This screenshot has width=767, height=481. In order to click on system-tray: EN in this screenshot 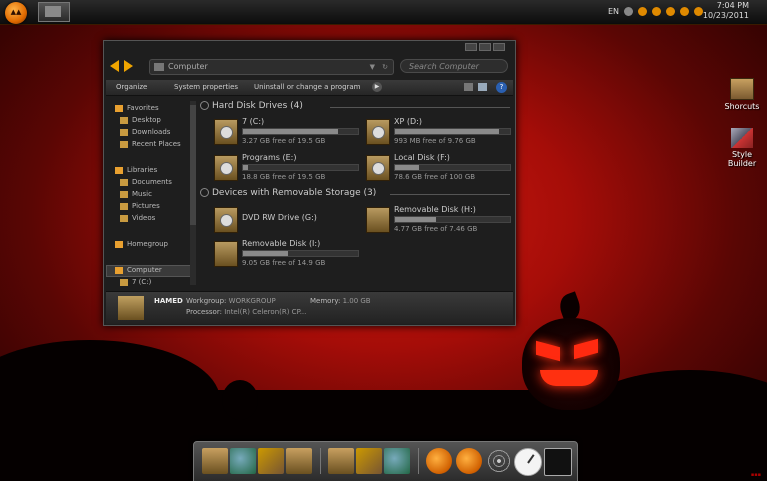, I will do `click(656, 11)`.